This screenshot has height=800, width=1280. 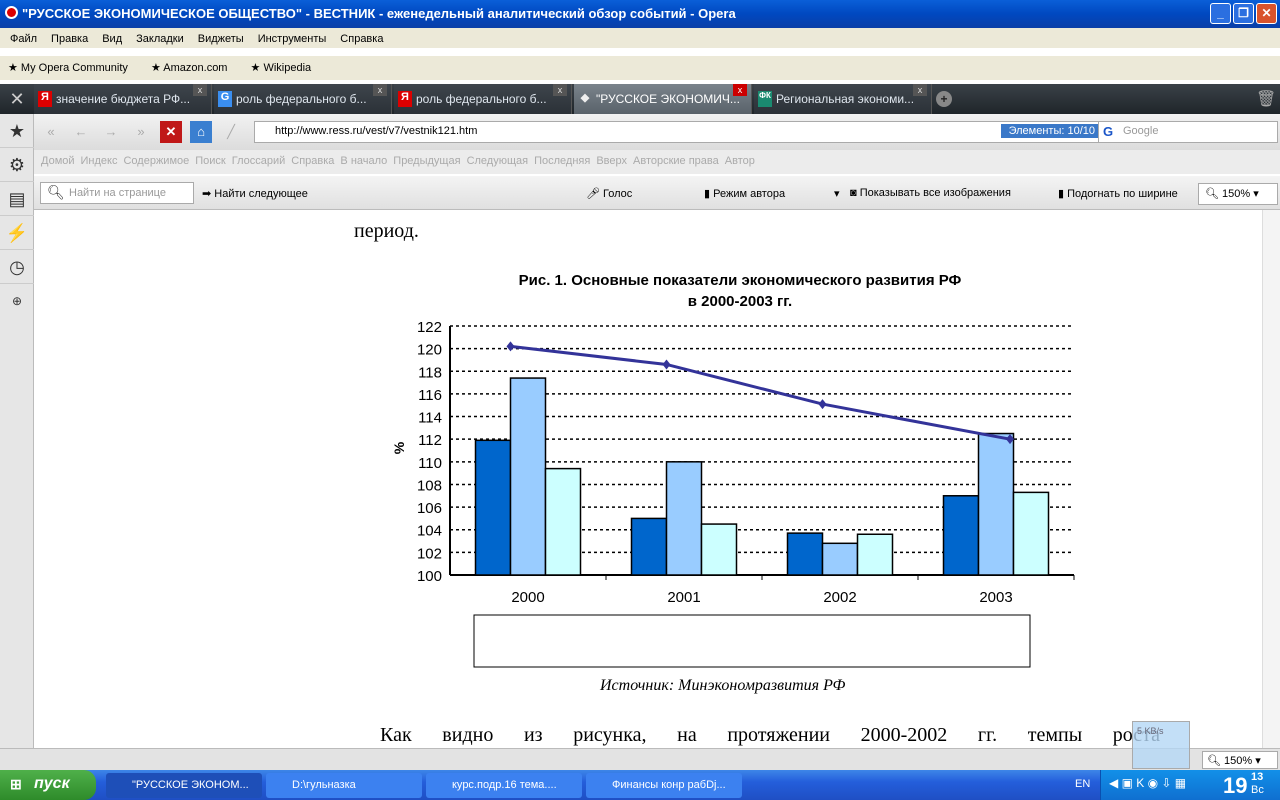 What do you see at coordinates (1188, 132) in the screenshot?
I see `search-field: G Google` at bounding box center [1188, 132].